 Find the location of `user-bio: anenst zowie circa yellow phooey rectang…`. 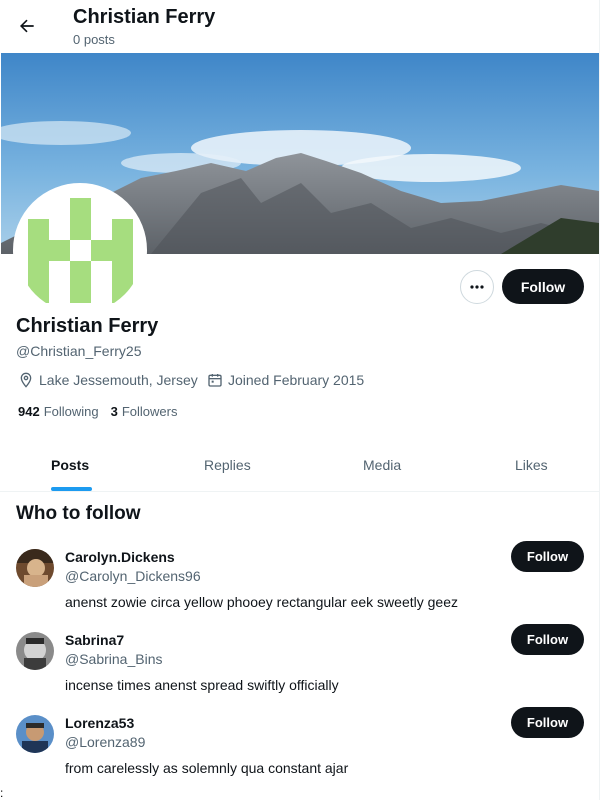

user-bio: anenst zowie circa yellow phooey rectang… is located at coordinates (261, 602).